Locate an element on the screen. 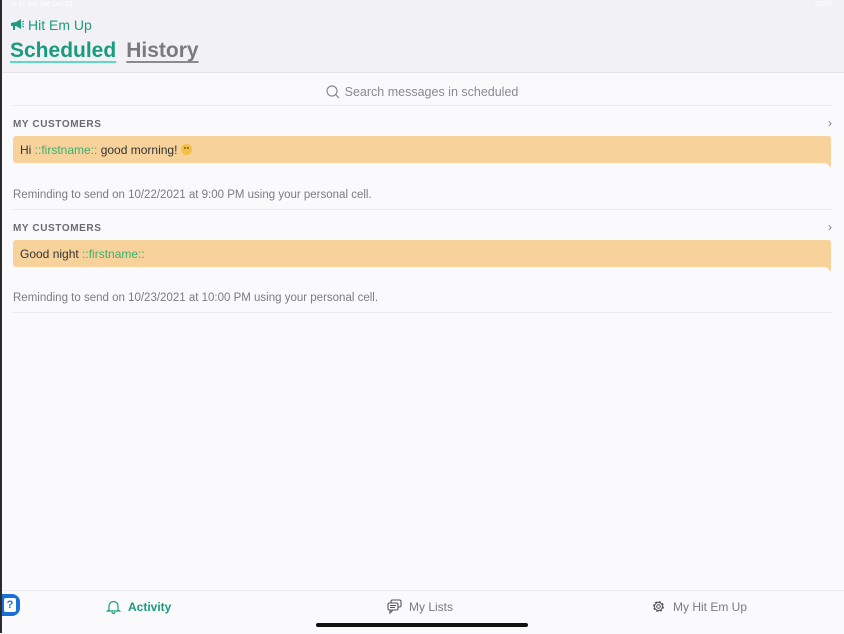 The image size is (844, 634). gear-icon is located at coordinates (658, 606).